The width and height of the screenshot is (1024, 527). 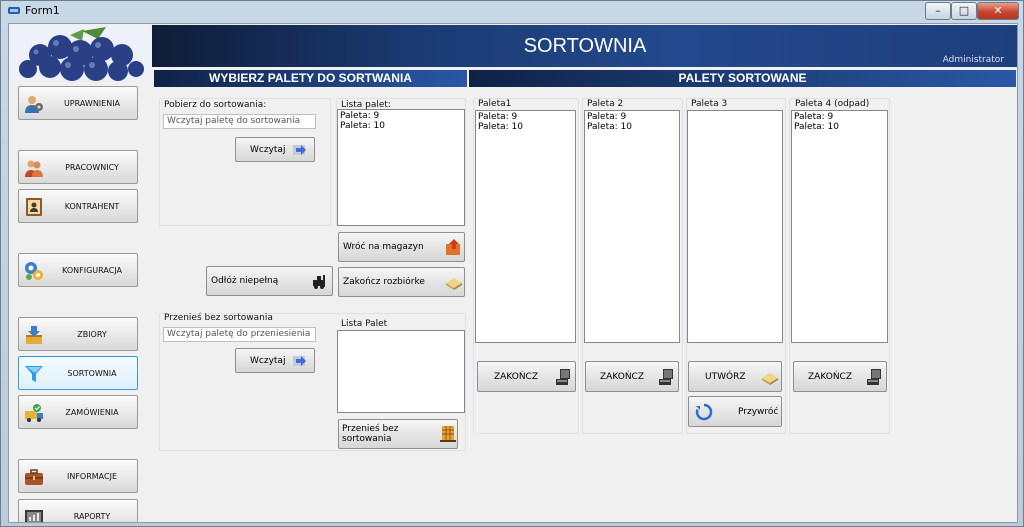 I want to click on zakoncz-2-button: ZAKOŃCZ, so click(x=632, y=376).